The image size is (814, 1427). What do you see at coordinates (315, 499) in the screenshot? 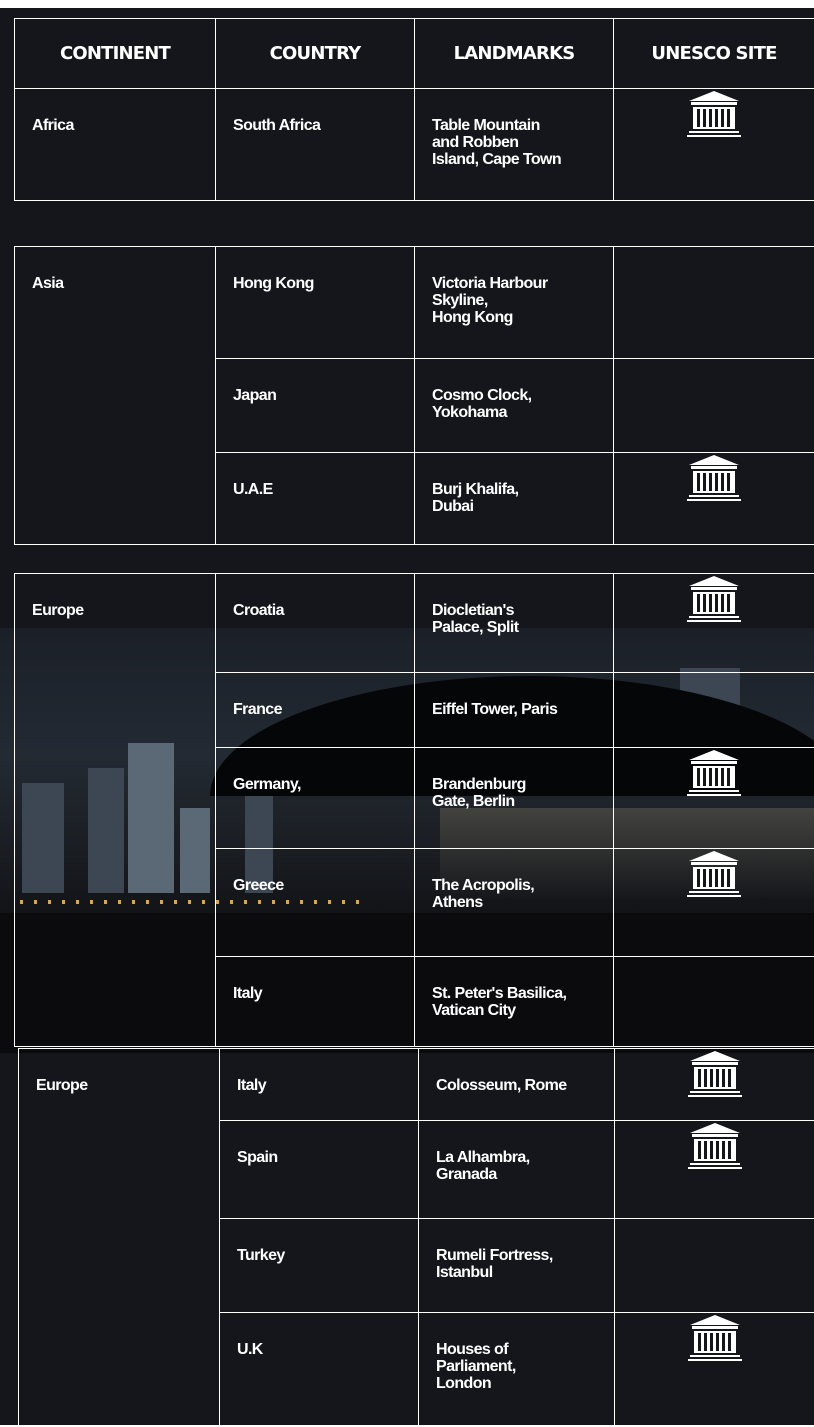
I see `country-cell: U.A.E` at bounding box center [315, 499].